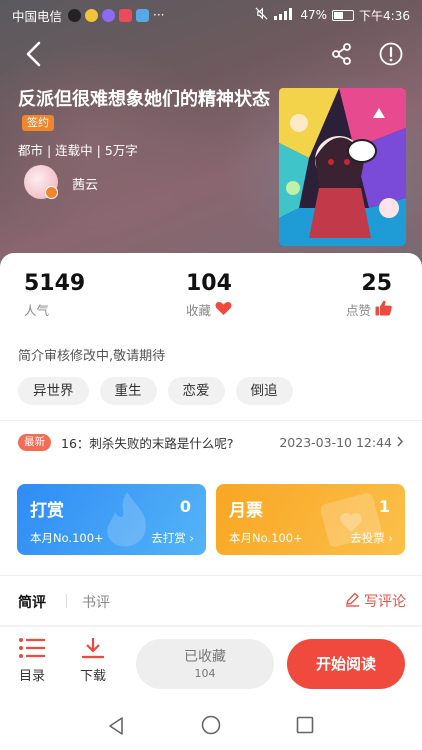 This screenshot has height=750, width=422. Describe the element at coordinates (391, 54) in the screenshot. I see `info-icon` at that location.